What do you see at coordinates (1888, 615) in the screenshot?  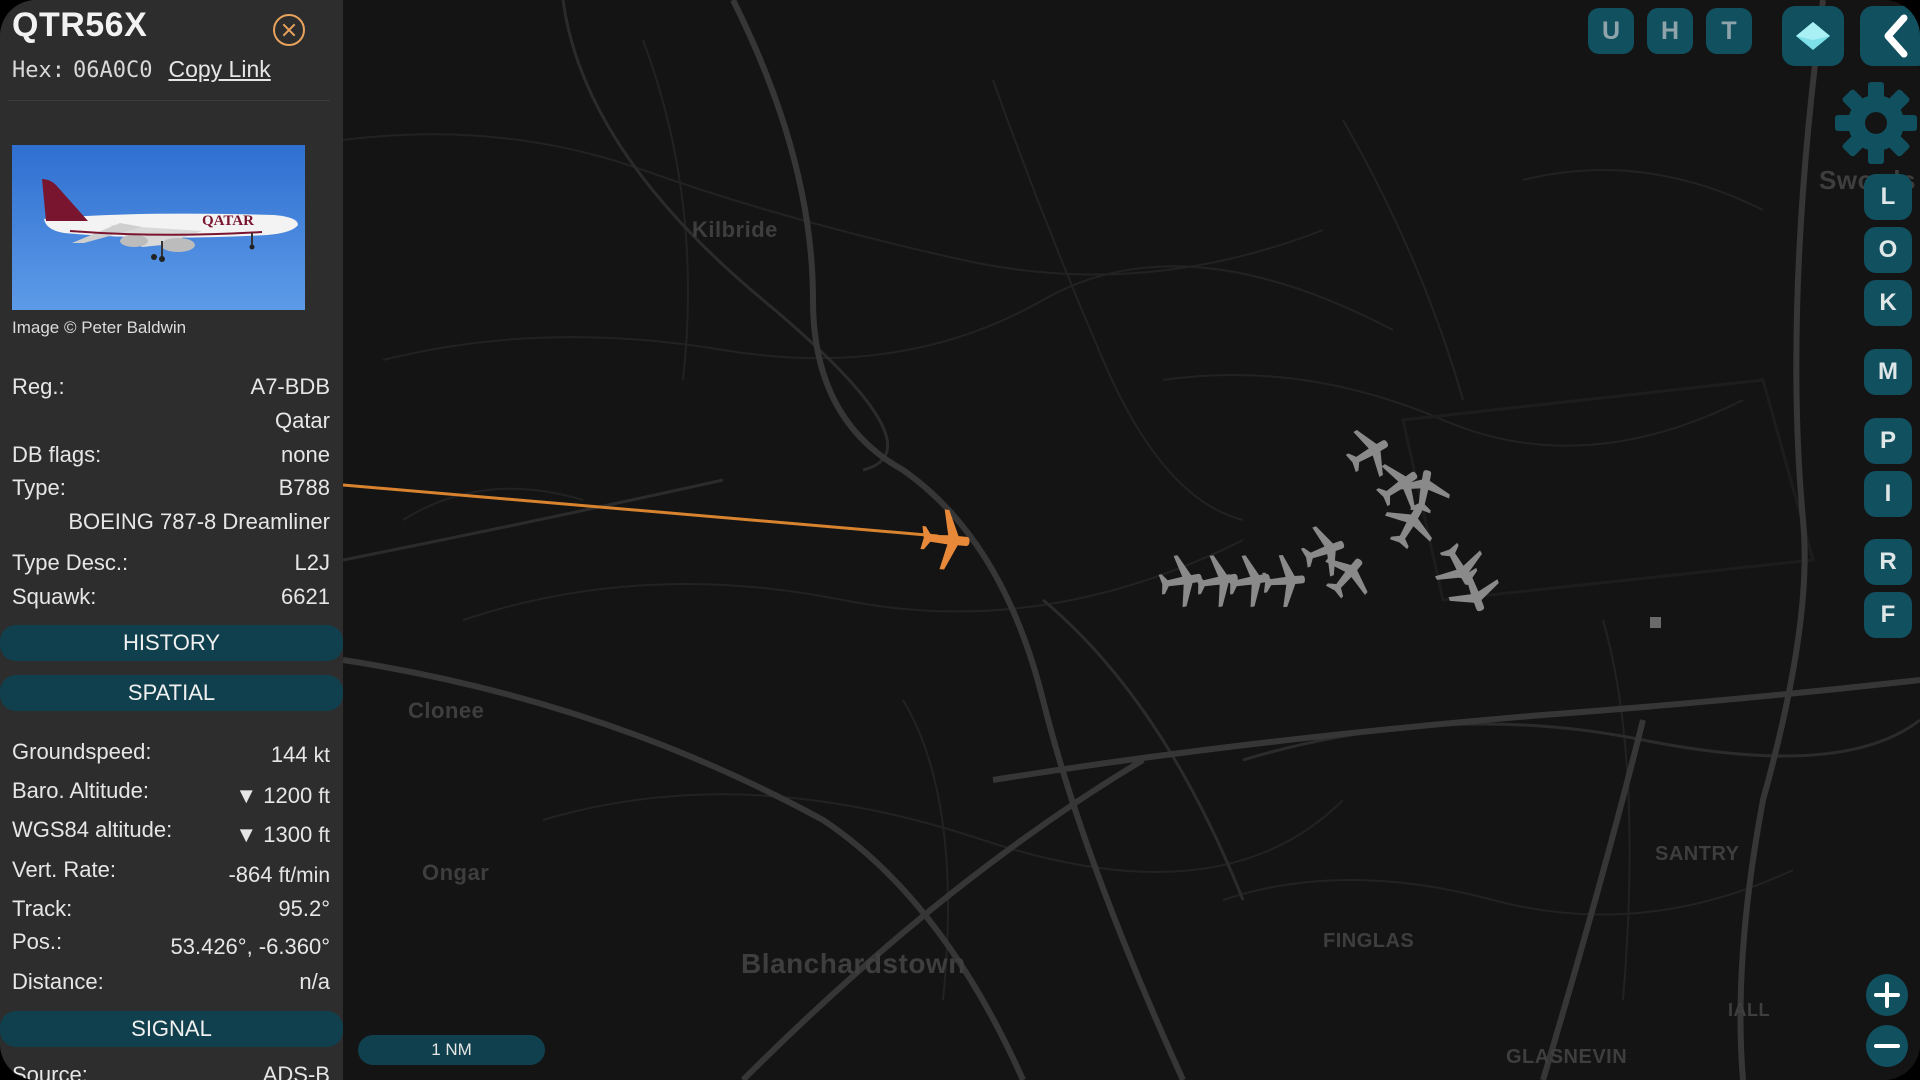 I see `toolbar-button-f: F` at bounding box center [1888, 615].